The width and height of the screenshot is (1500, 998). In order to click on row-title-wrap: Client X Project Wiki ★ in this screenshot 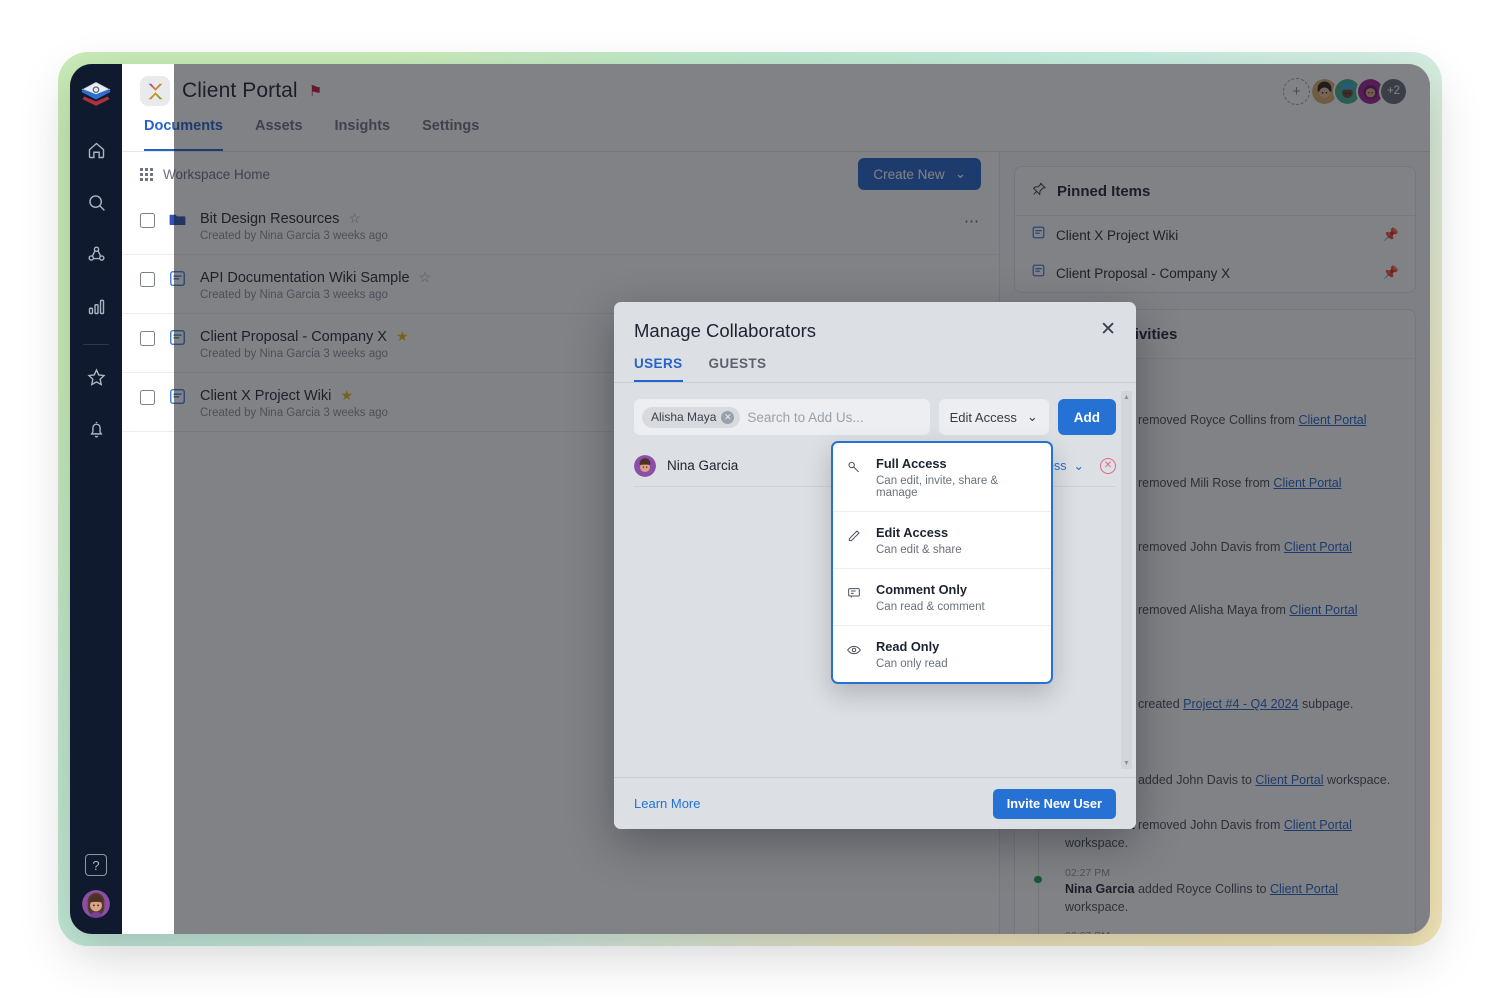, I will do `click(294, 395)`.